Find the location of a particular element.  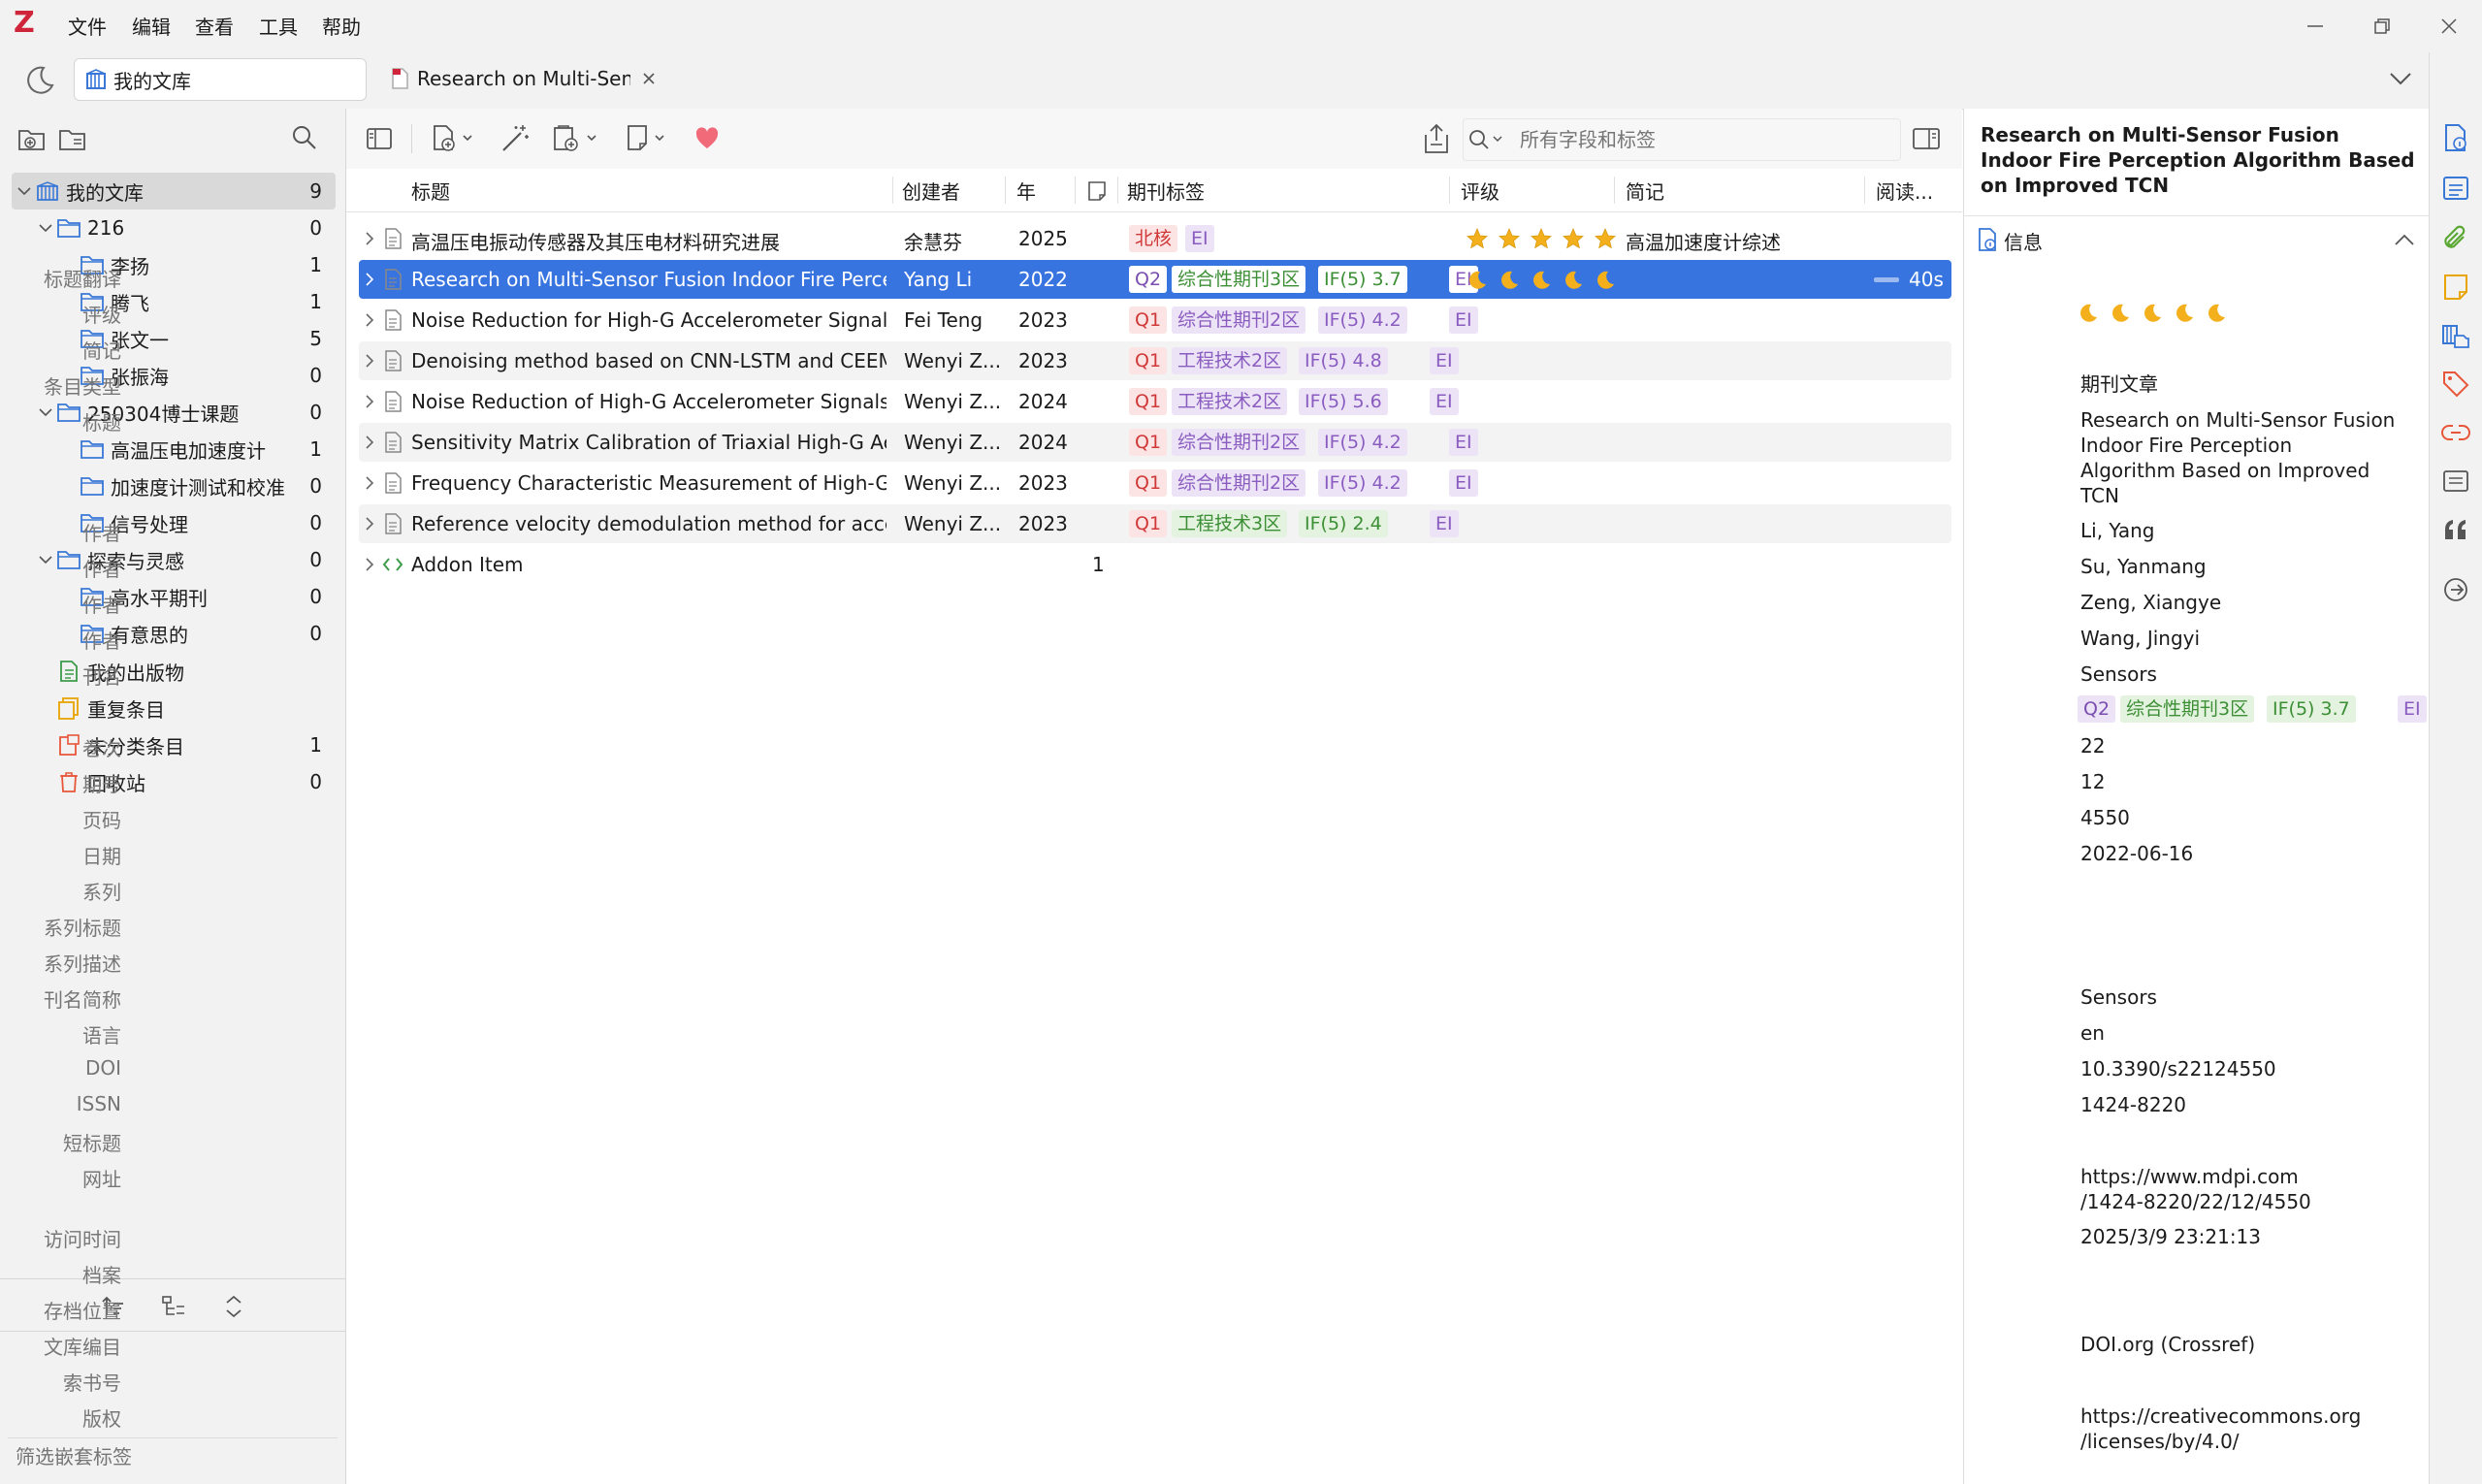

column-rating: 评级 is located at coordinates (1480, 191).